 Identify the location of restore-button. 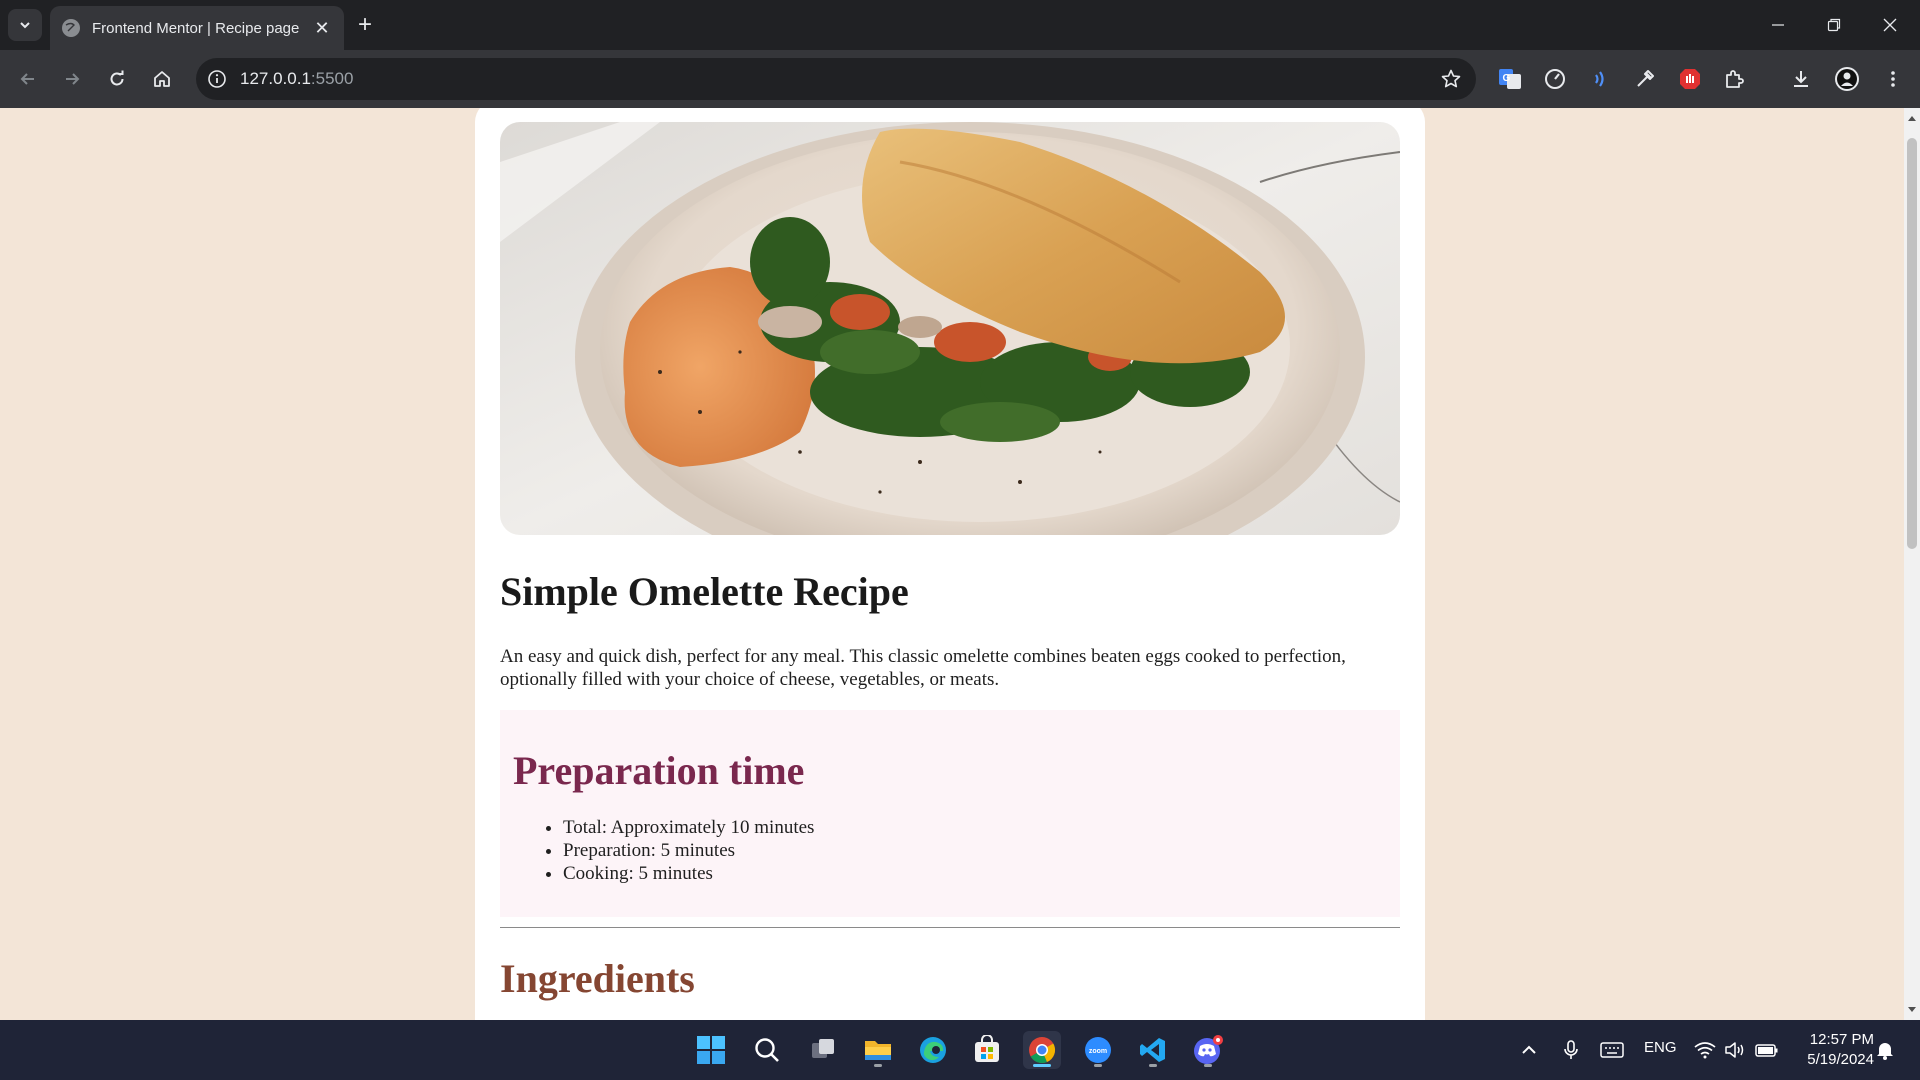
(1834, 25).